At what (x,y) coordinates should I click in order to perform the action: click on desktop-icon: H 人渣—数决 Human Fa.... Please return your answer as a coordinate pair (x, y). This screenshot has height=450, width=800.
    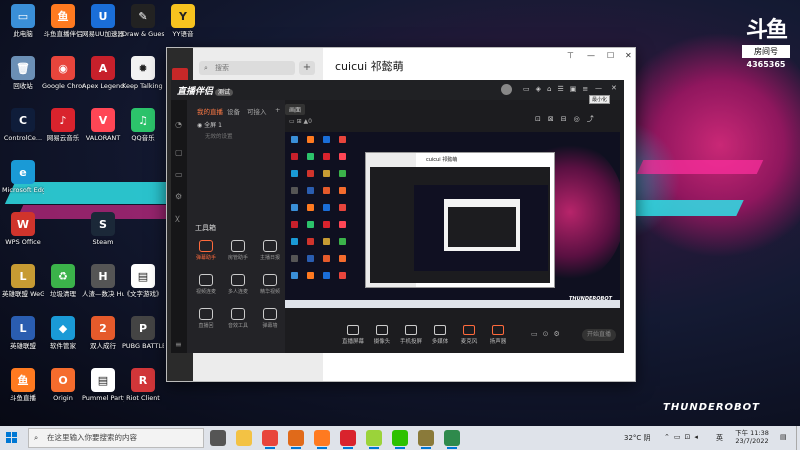
    Looking at the image, I should click on (103, 281).